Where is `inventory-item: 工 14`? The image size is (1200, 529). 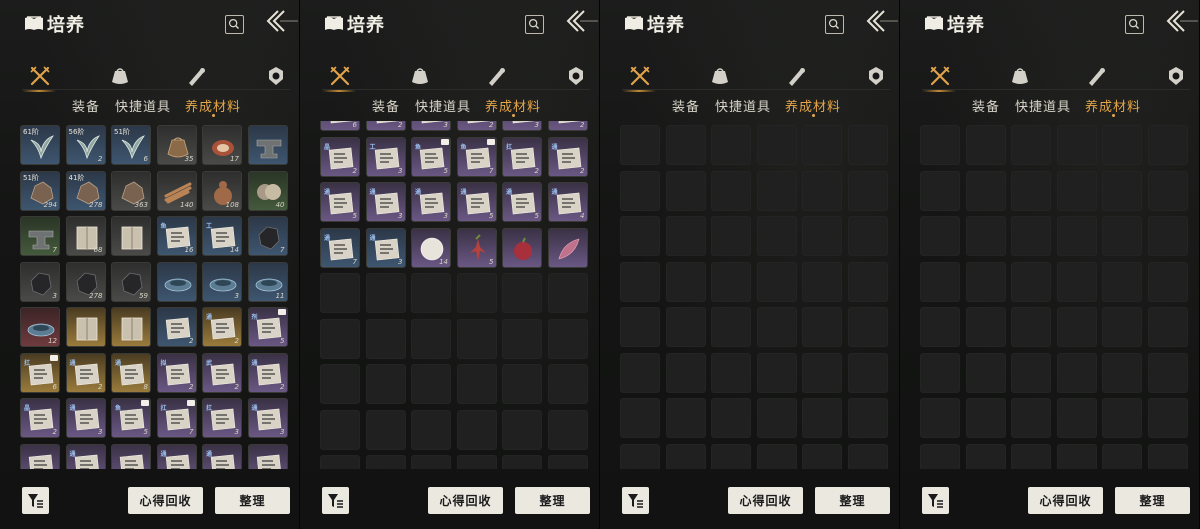
inventory-item: 工 14 is located at coordinates (222, 236).